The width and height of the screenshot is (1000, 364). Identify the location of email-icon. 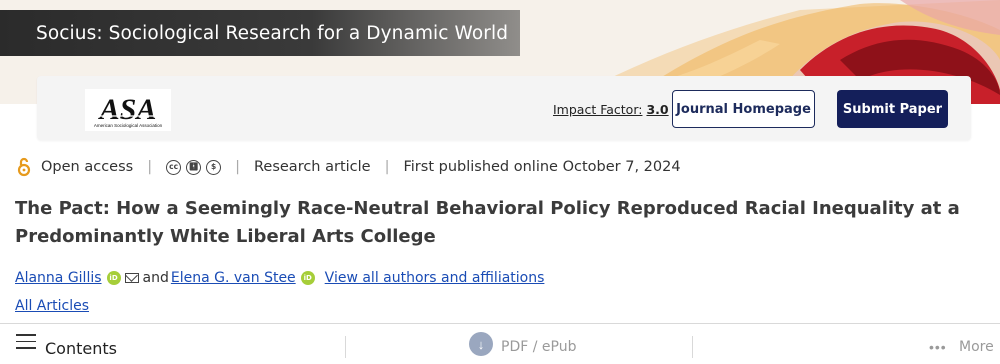
(131, 278).